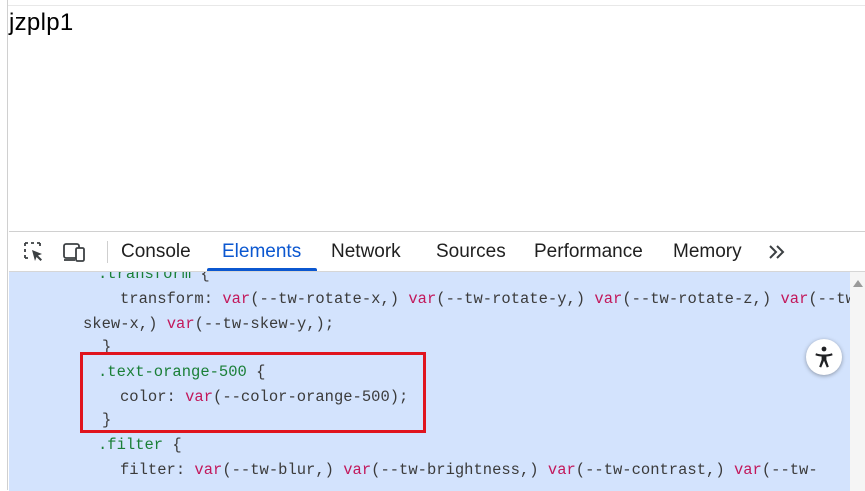 The width and height of the screenshot is (865, 491). Describe the element at coordinates (858, 283) in the screenshot. I see `scroll-up-arrow-icon` at that location.